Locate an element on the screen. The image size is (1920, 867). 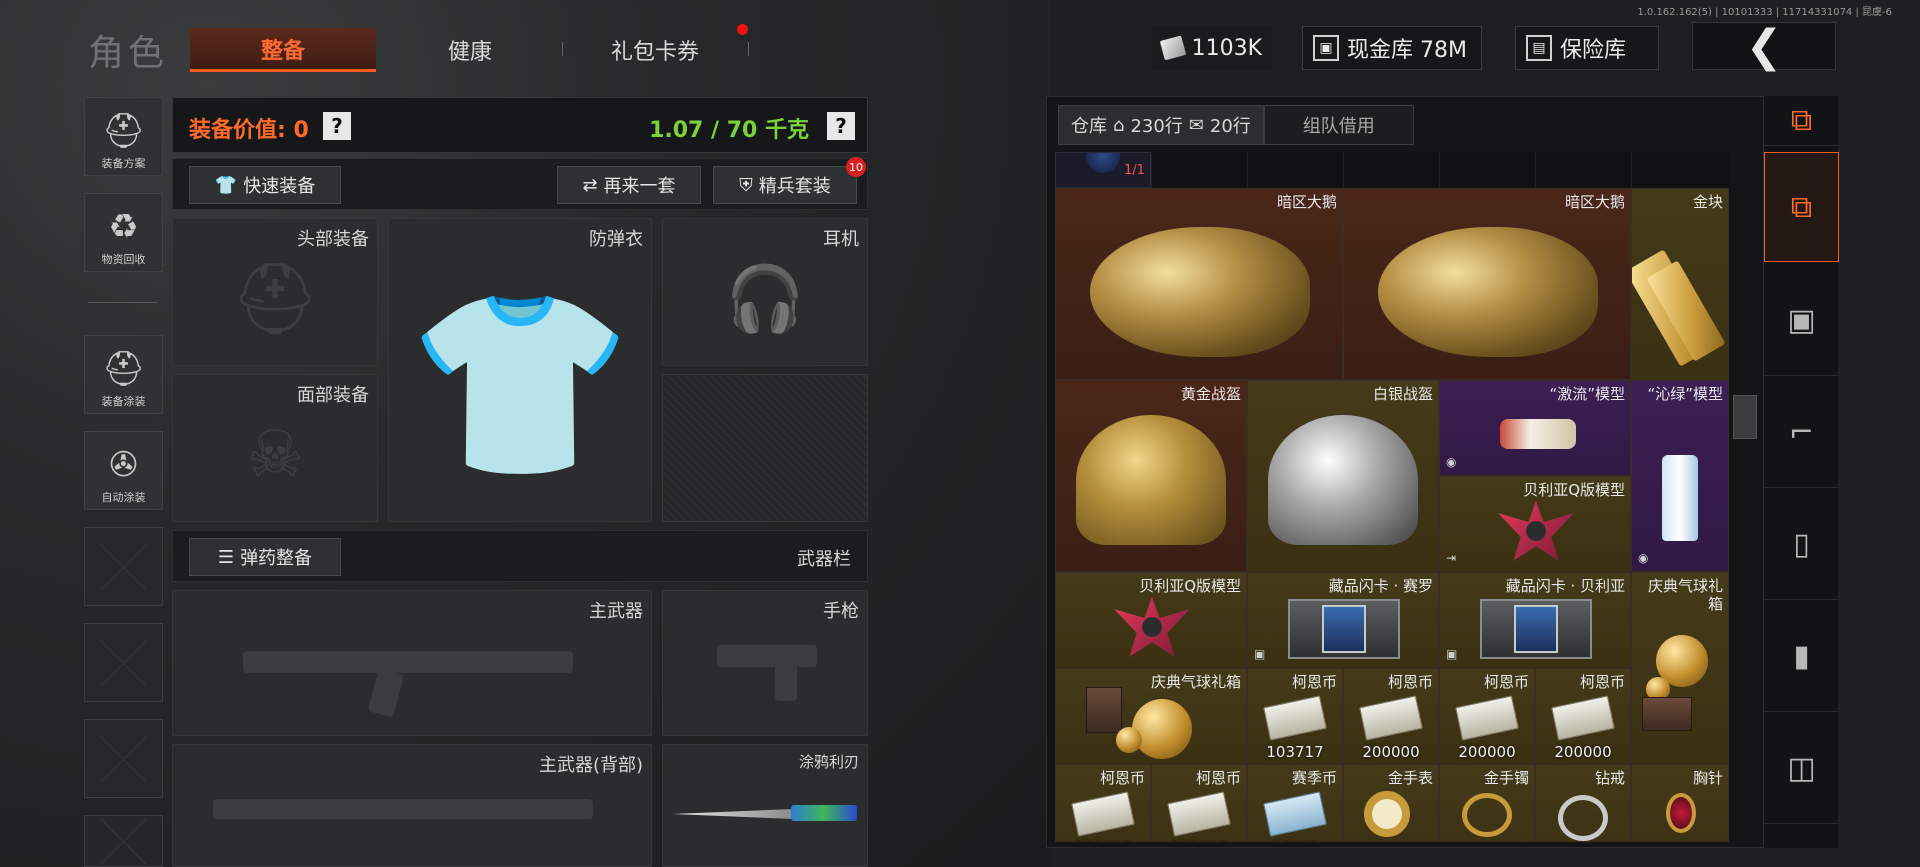
sidebar-empty-slot is located at coordinates (123, 662).